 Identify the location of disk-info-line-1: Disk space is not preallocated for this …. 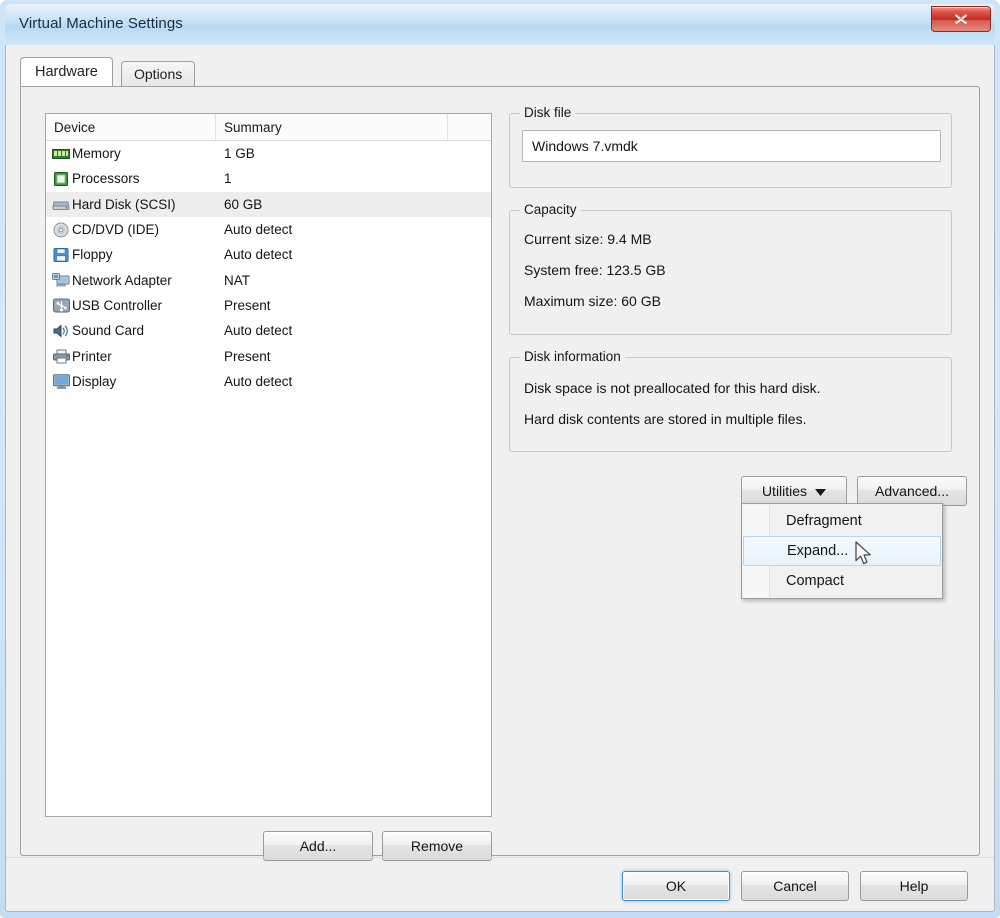
(672, 388).